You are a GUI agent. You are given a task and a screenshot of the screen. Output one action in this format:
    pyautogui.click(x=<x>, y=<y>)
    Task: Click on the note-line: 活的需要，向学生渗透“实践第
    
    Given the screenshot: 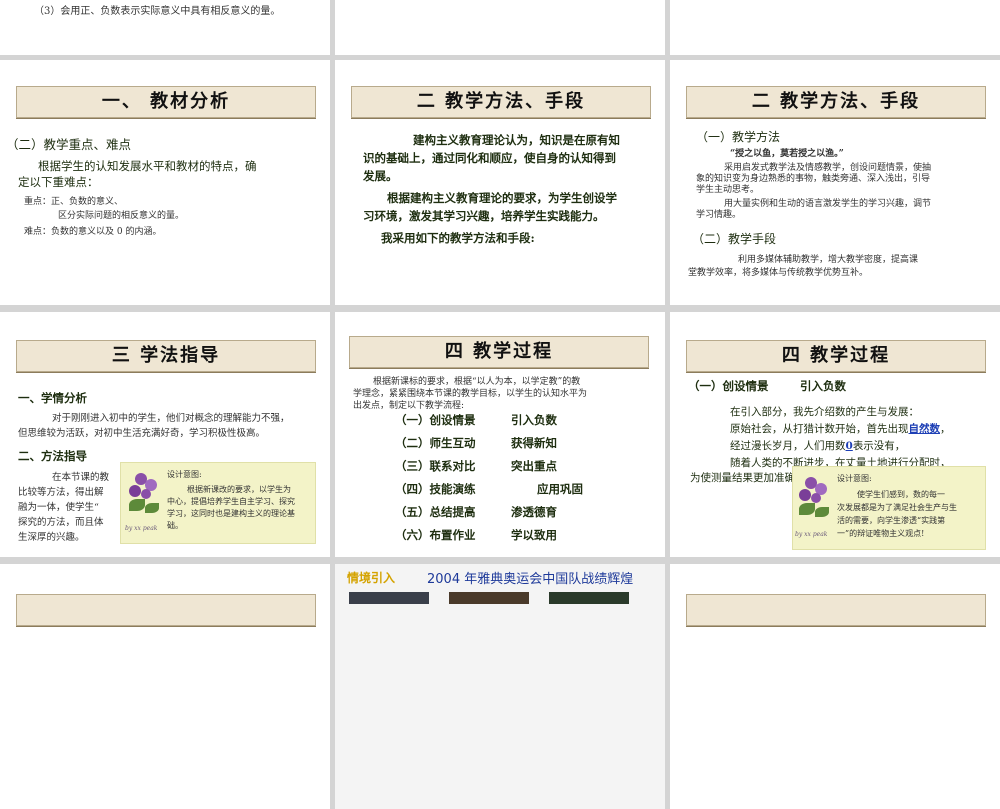 What is the action you would take?
    pyautogui.click(x=891, y=520)
    